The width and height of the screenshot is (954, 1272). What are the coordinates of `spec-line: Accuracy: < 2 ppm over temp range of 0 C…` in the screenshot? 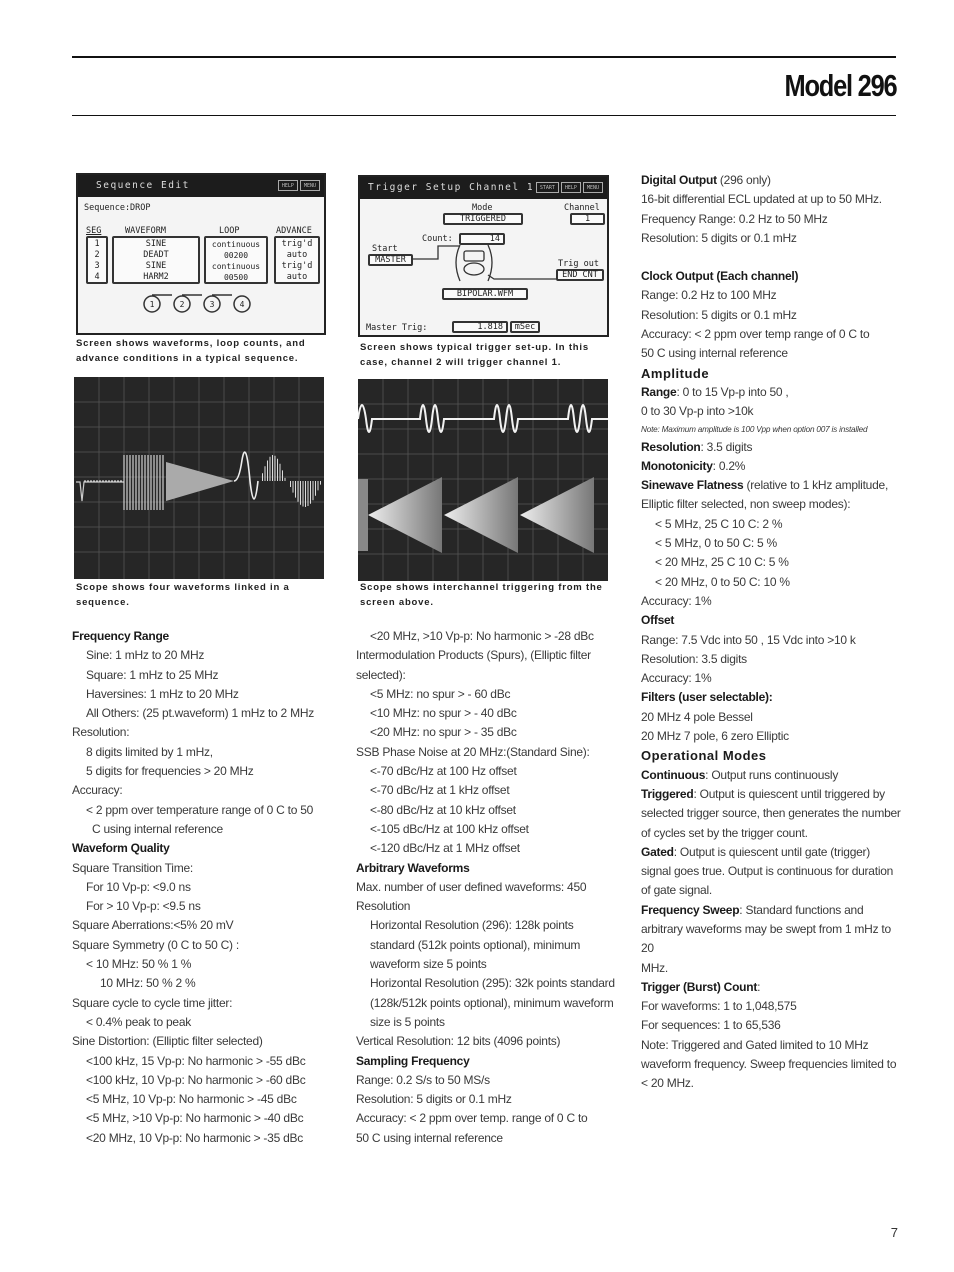 It's located at (755, 334).